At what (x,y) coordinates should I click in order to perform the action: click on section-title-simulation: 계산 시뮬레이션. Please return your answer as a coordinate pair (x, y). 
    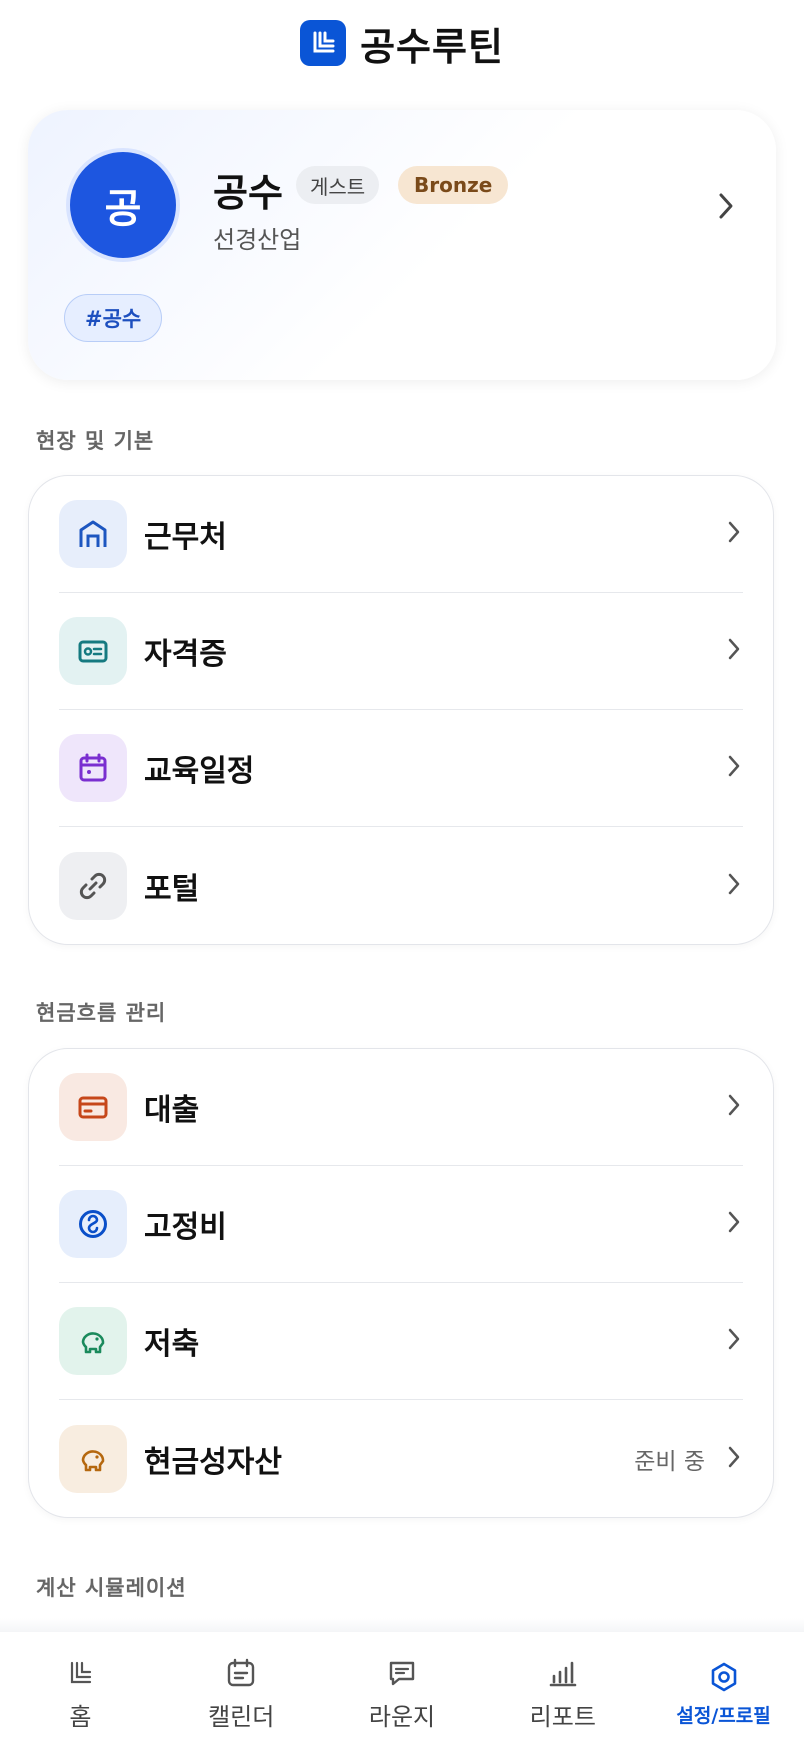
    Looking at the image, I should click on (111, 1588).